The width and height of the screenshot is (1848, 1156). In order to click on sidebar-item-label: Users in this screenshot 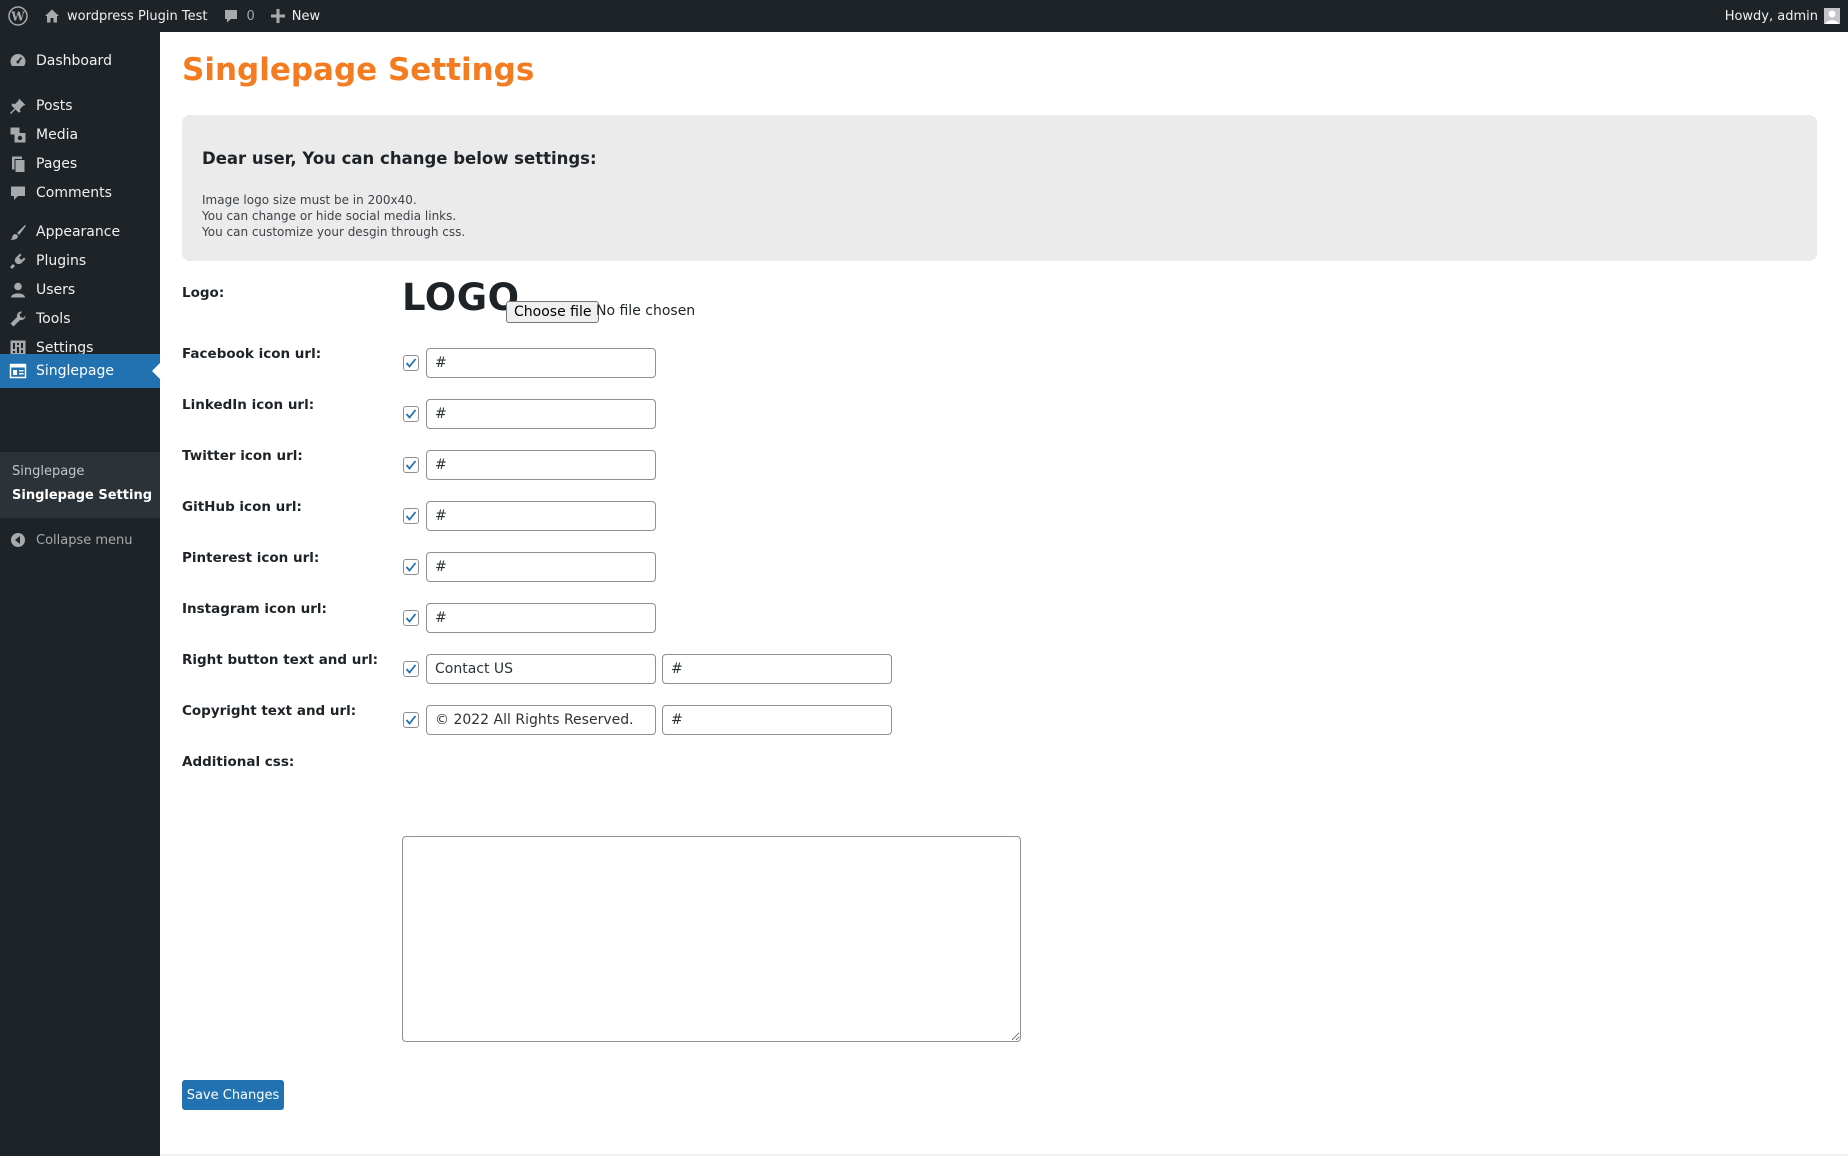, I will do `click(56, 290)`.